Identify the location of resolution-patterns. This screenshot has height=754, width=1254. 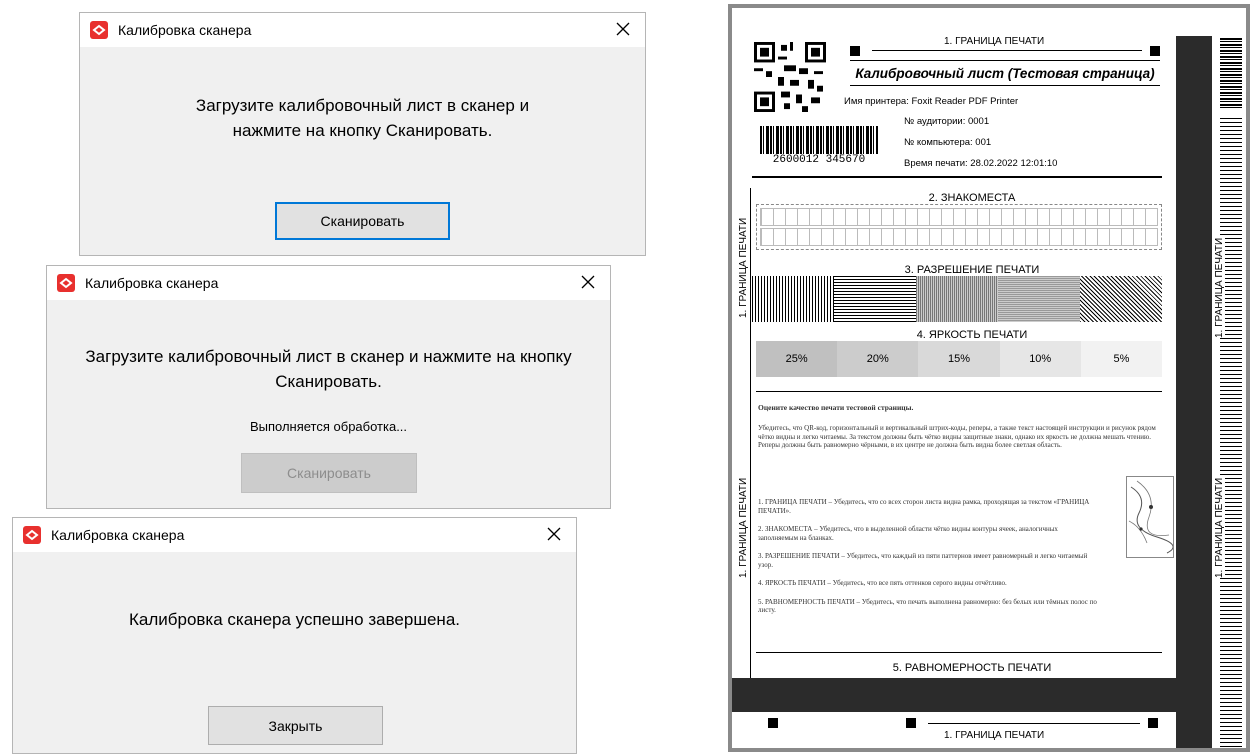
(957, 299).